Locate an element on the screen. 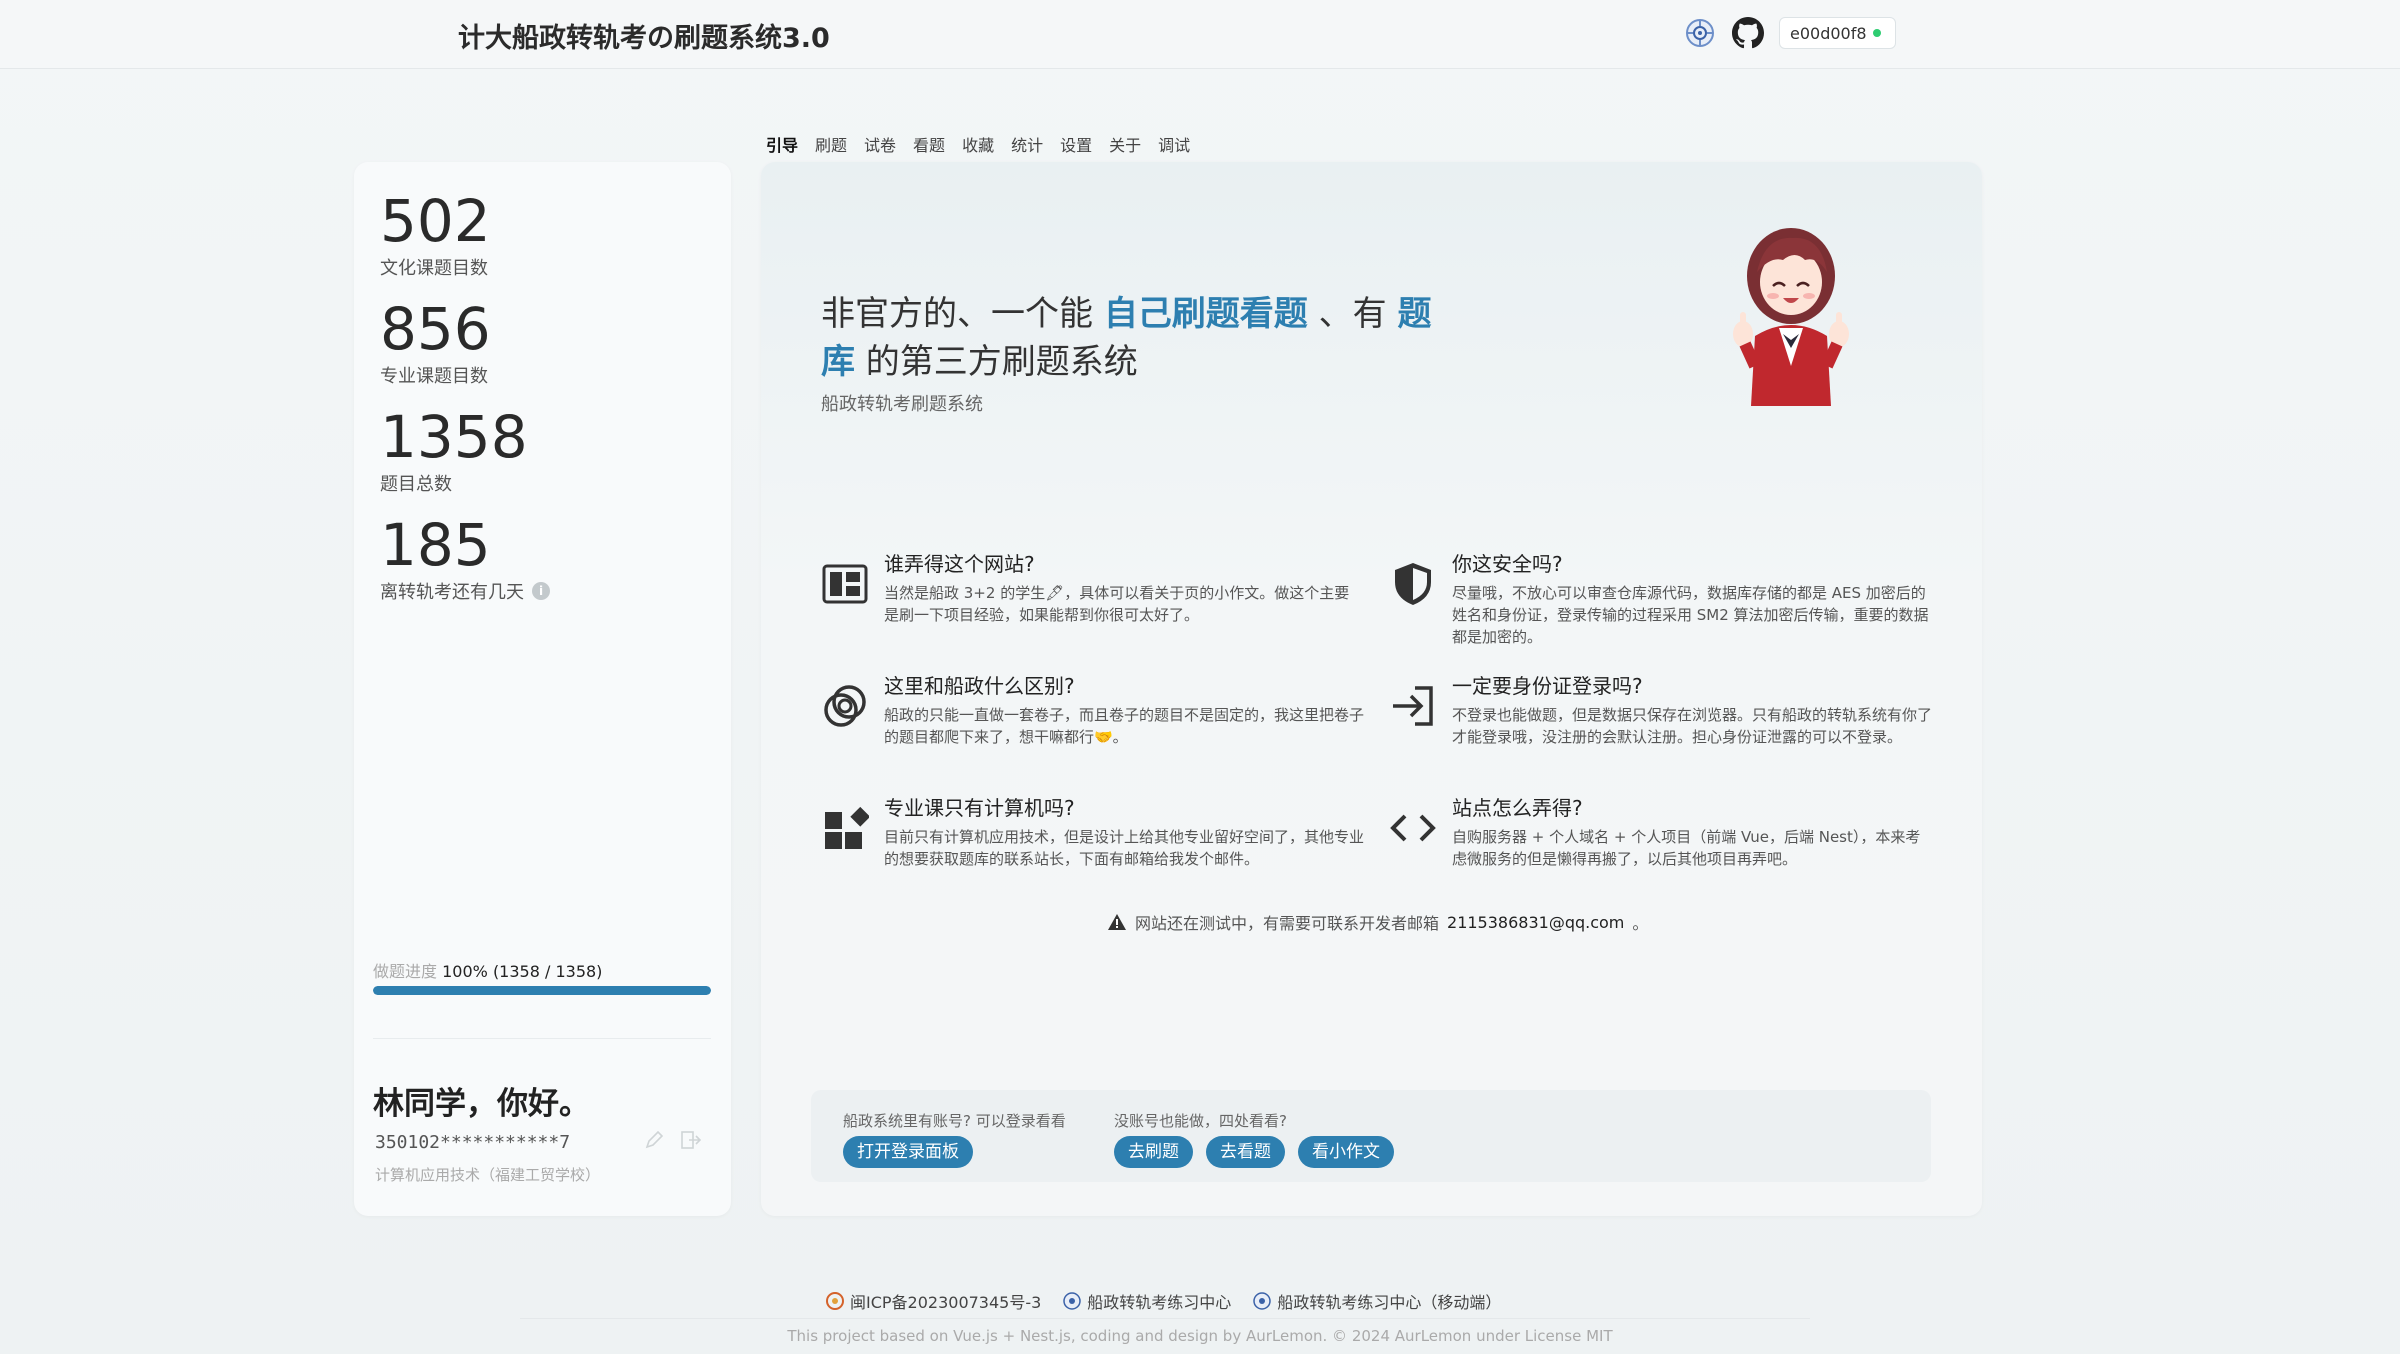 The height and width of the screenshot is (1354, 2400). feature-title: 这里和船政什么区别? is located at coordinates (979, 686).